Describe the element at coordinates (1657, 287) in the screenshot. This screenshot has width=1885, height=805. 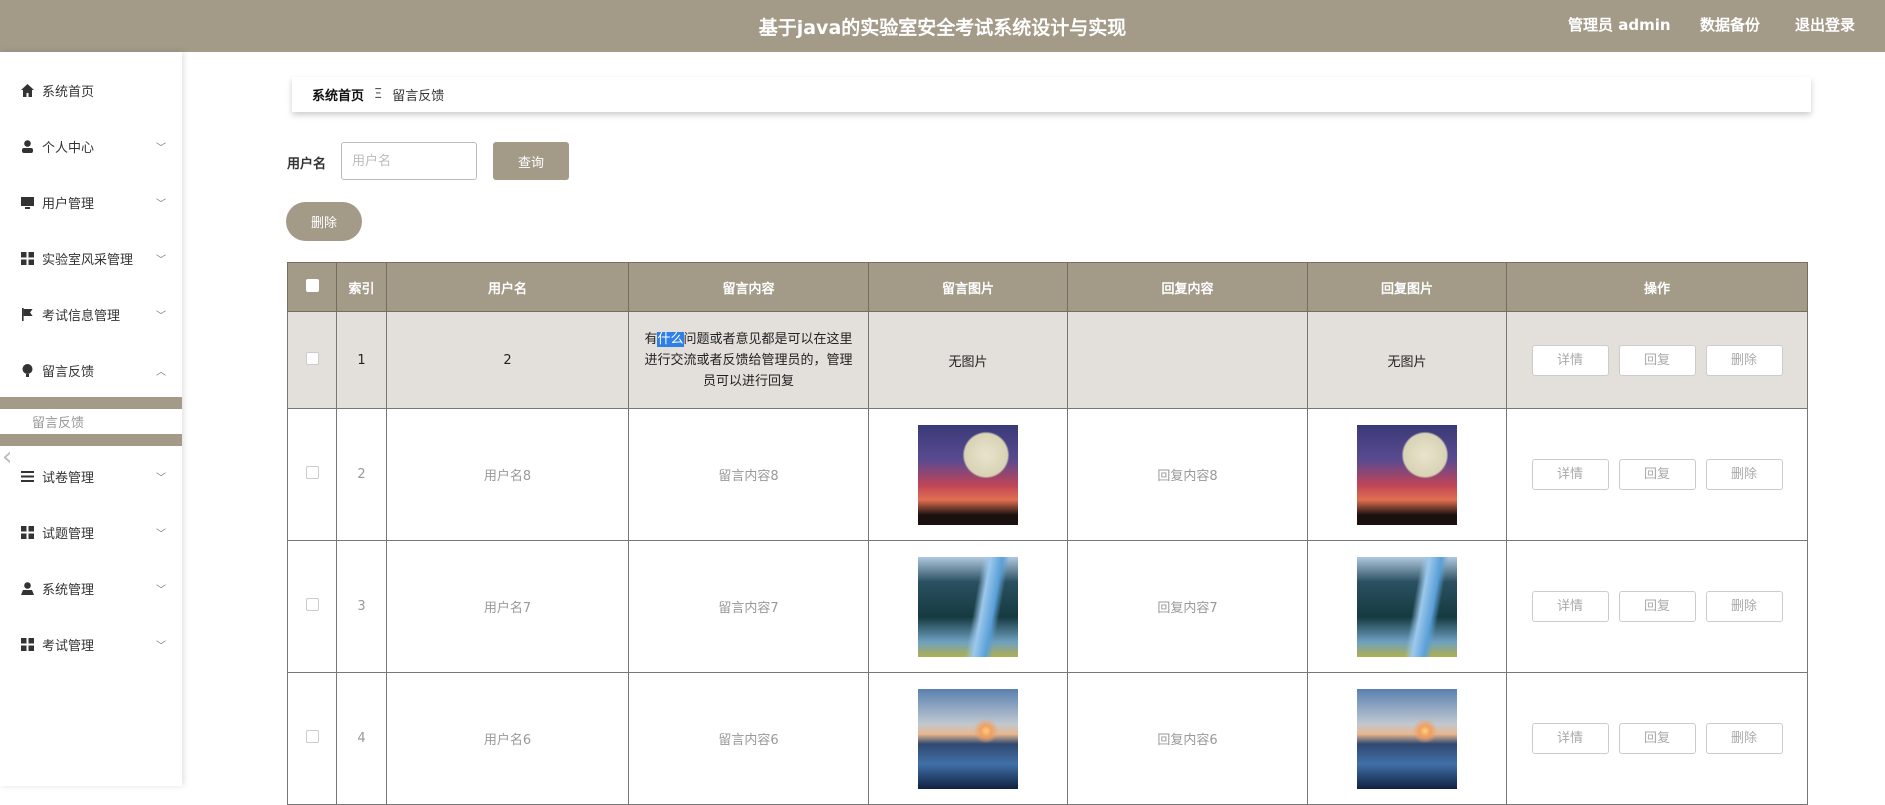
I see `column-header: 操作` at that location.